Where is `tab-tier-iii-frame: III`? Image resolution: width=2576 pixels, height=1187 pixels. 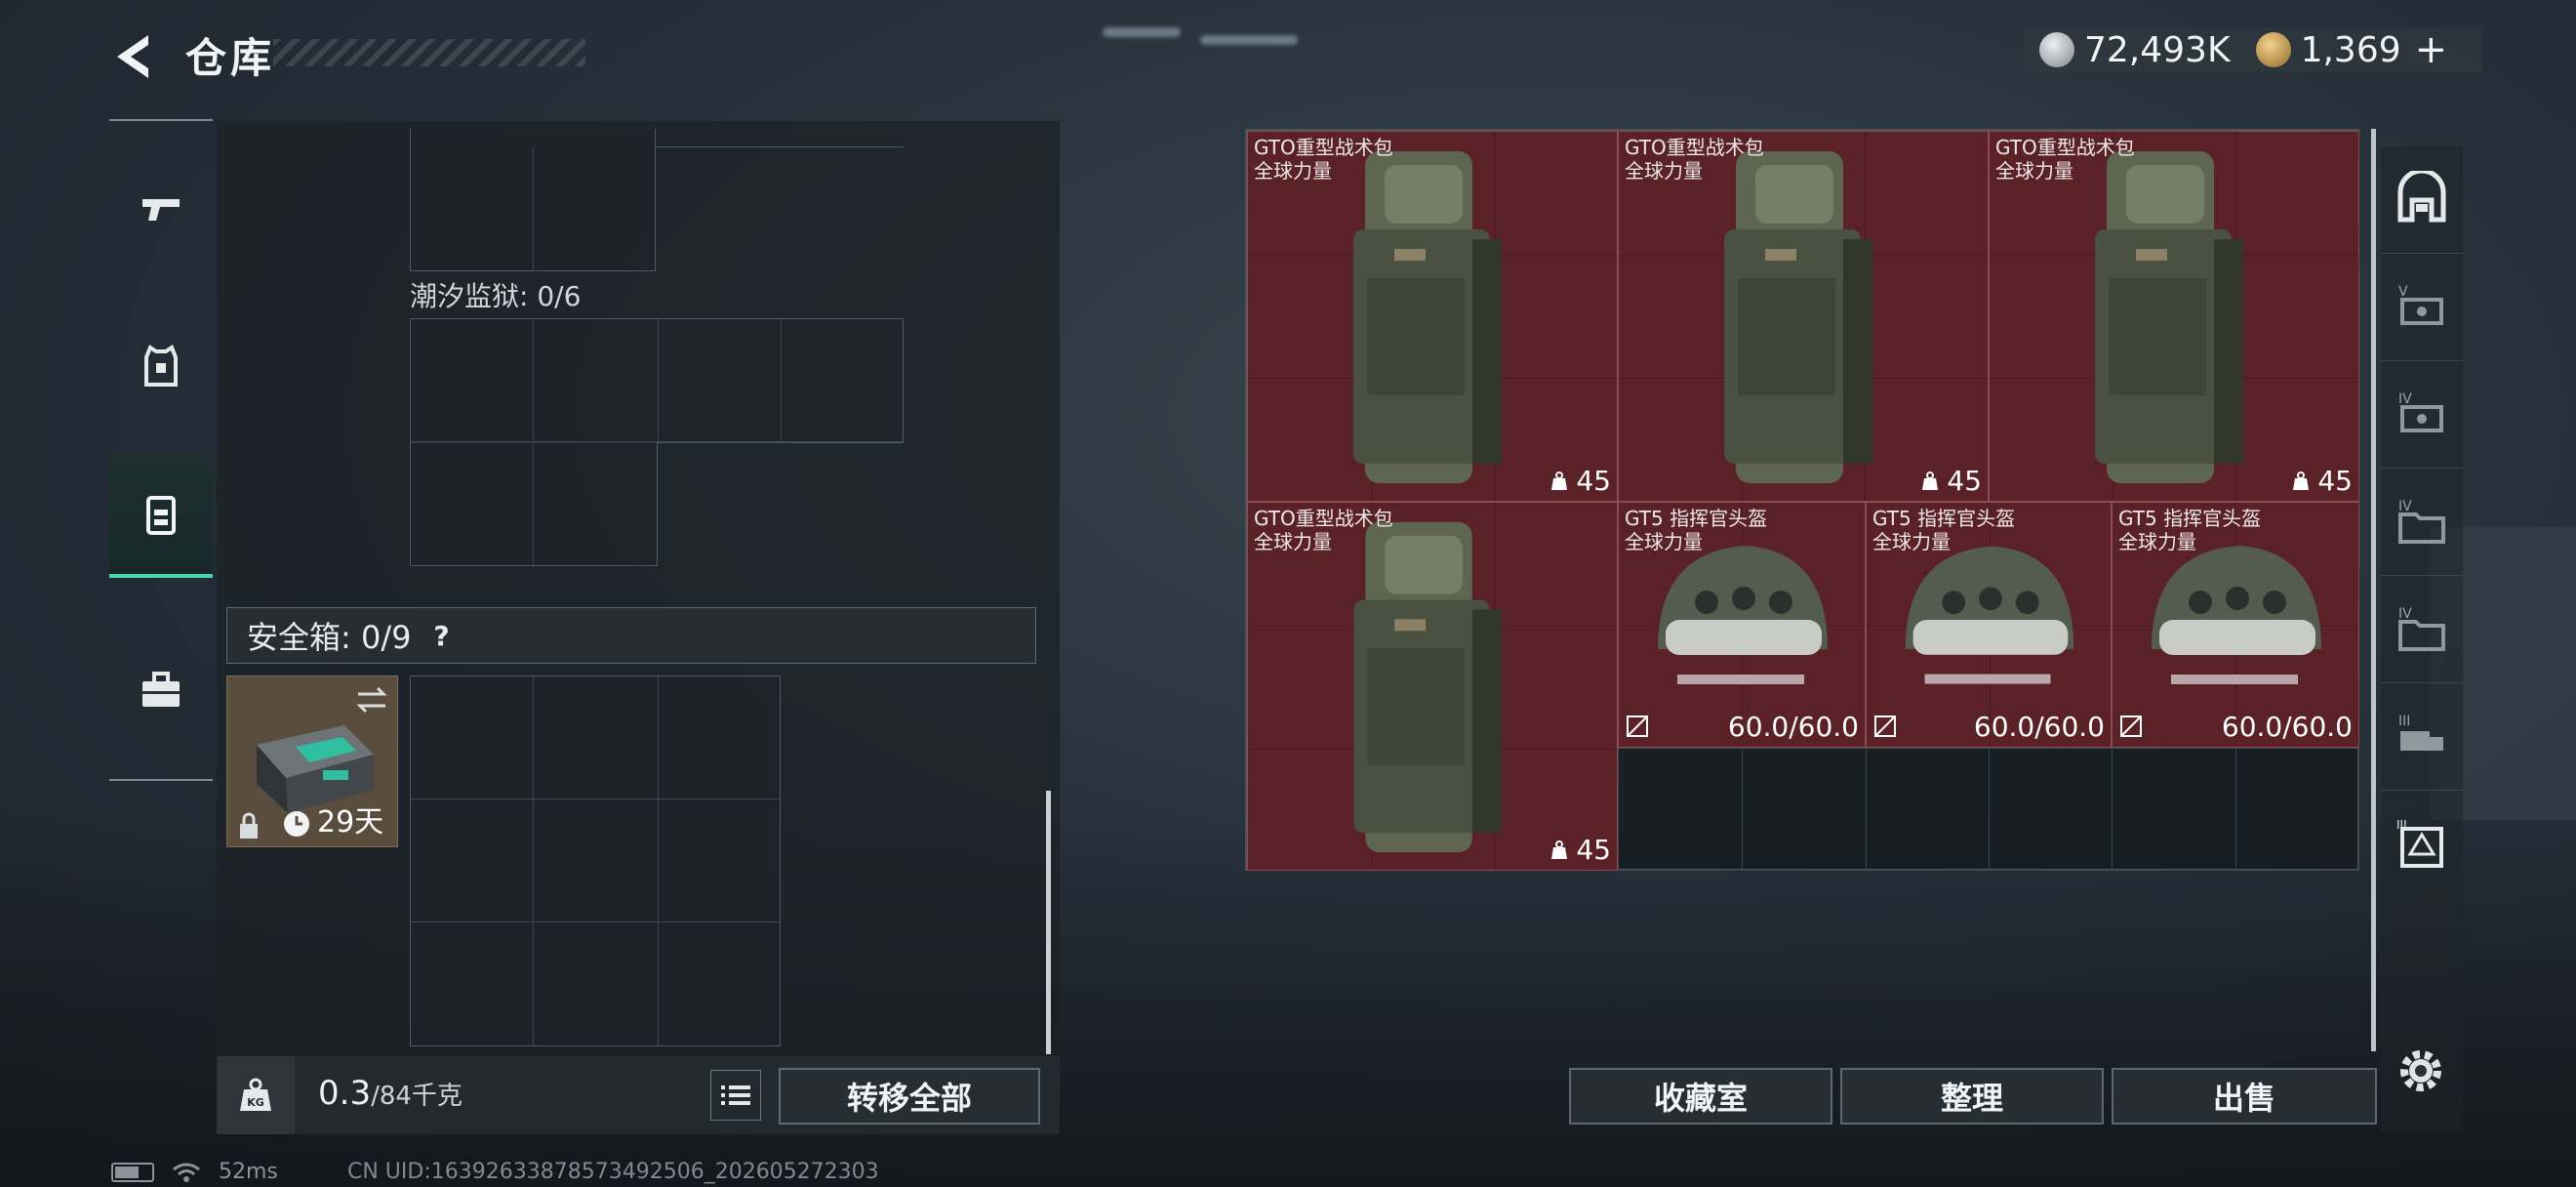 tab-tier-iii-frame: III is located at coordinates (2422, 844).